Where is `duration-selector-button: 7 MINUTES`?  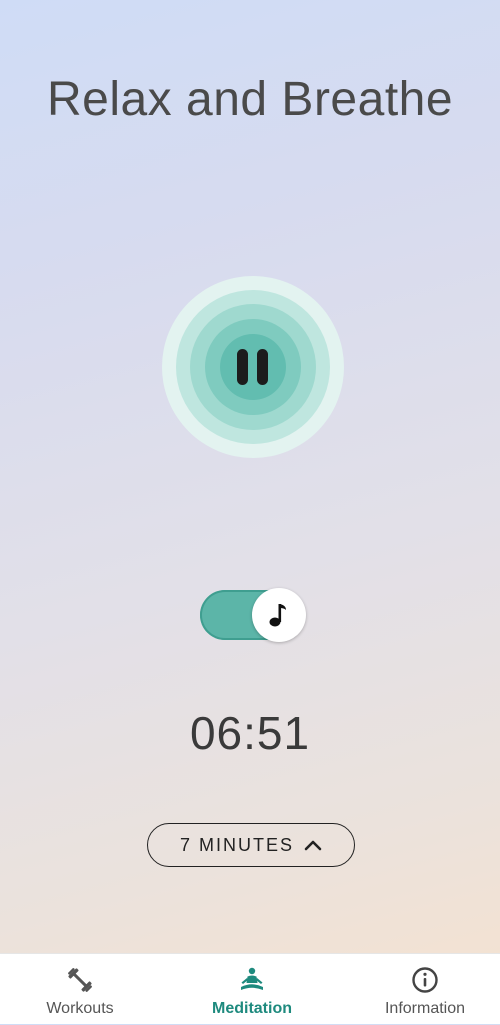
duration-selector-button: 7 MINUTES is located at coordinates (251, 845).